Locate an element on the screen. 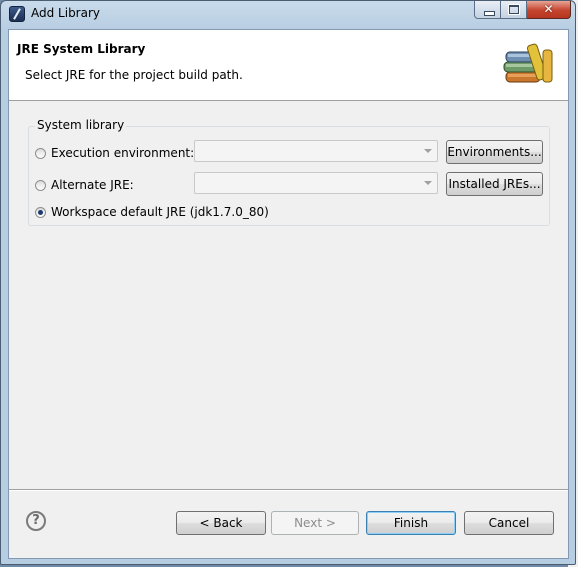  back-button: < Back is located at coordinates (221, 523).